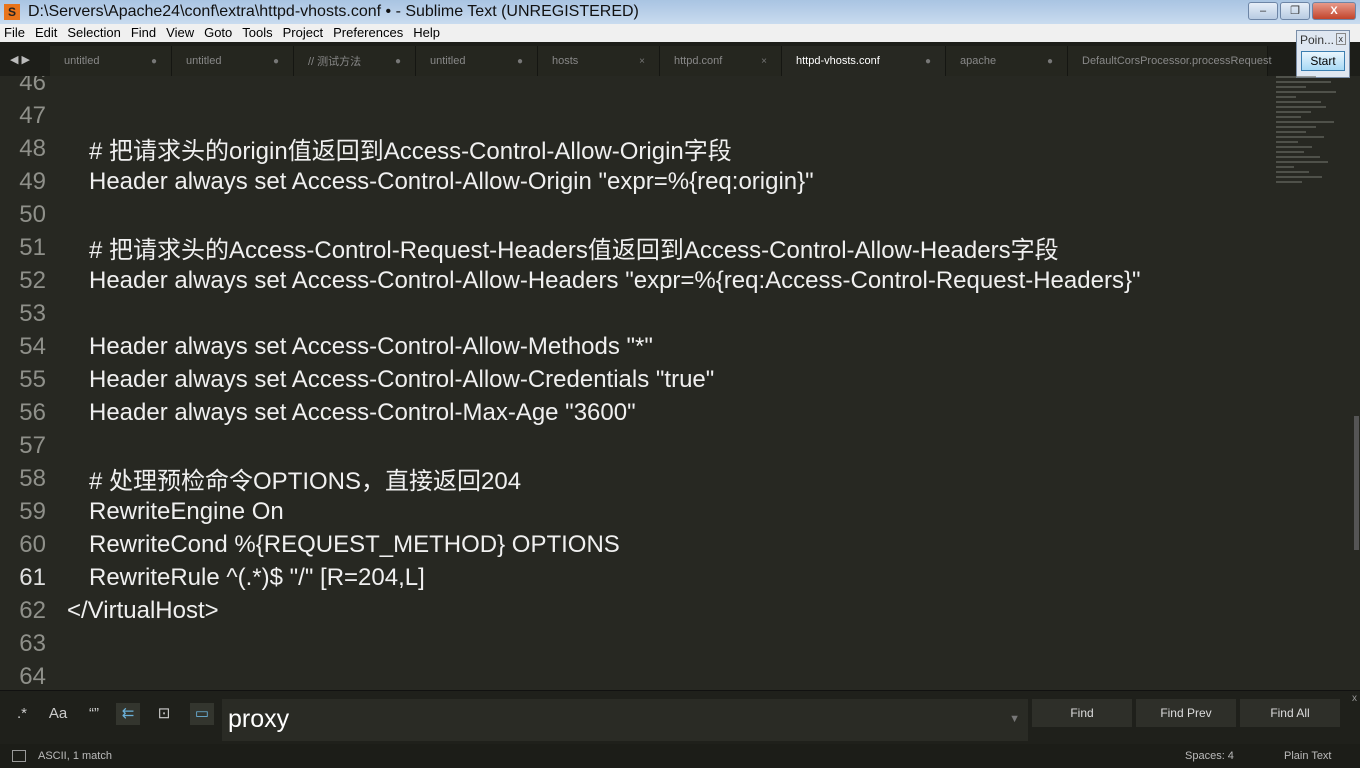 The image size is (1360, 768). I want to click on find-close-button: x, so click(1354, 698).